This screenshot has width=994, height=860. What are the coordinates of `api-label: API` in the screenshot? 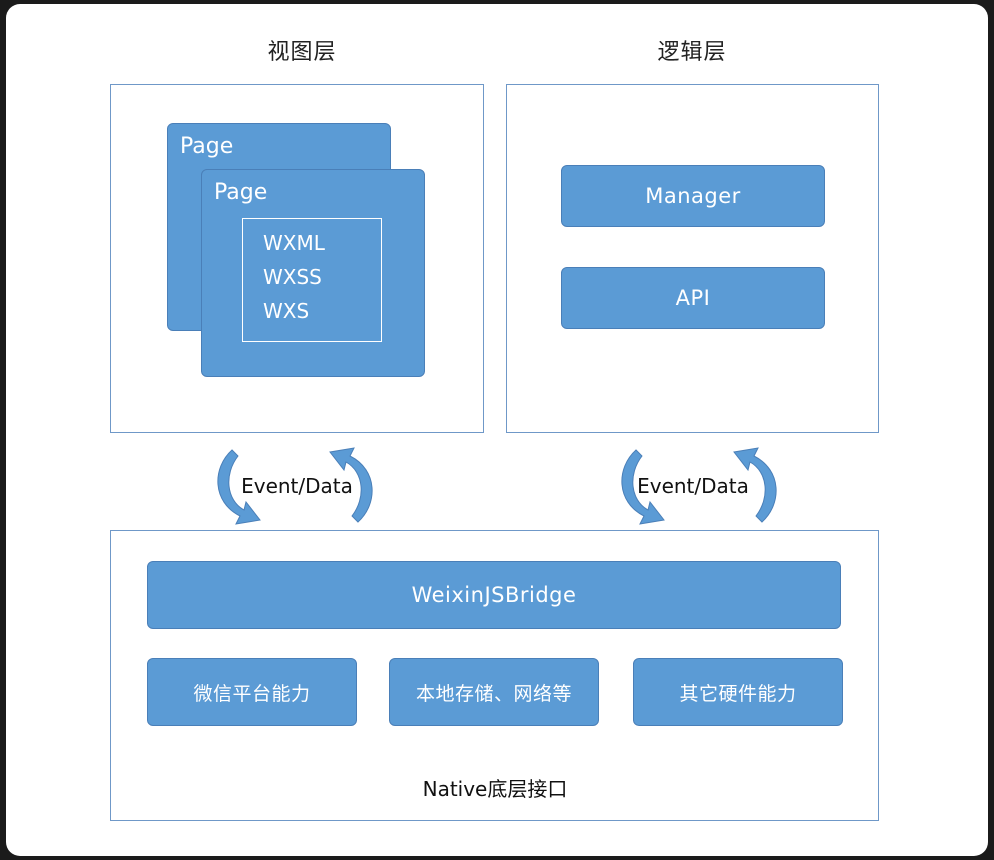 It's located at (693, 298).